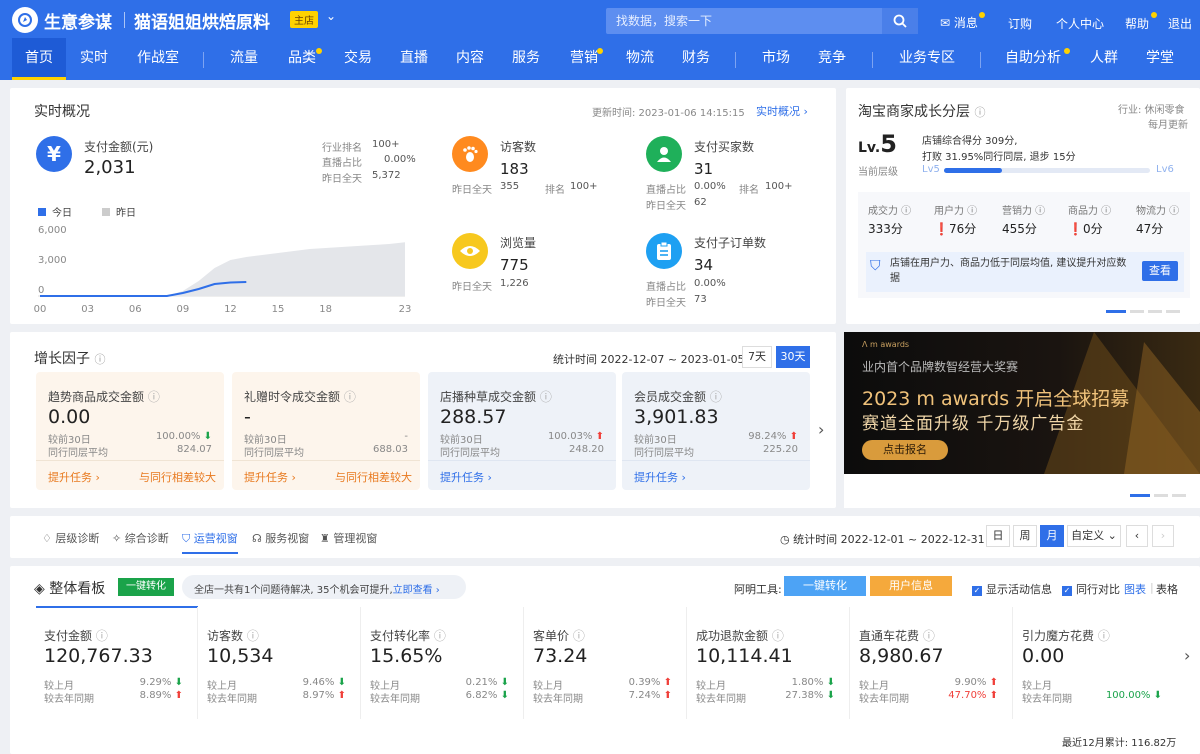  What do you see at coordinates (1094, 536) in the screenshot?
I see `range-custom: 自定义 ⌄` at bounding box center [1094, 536].